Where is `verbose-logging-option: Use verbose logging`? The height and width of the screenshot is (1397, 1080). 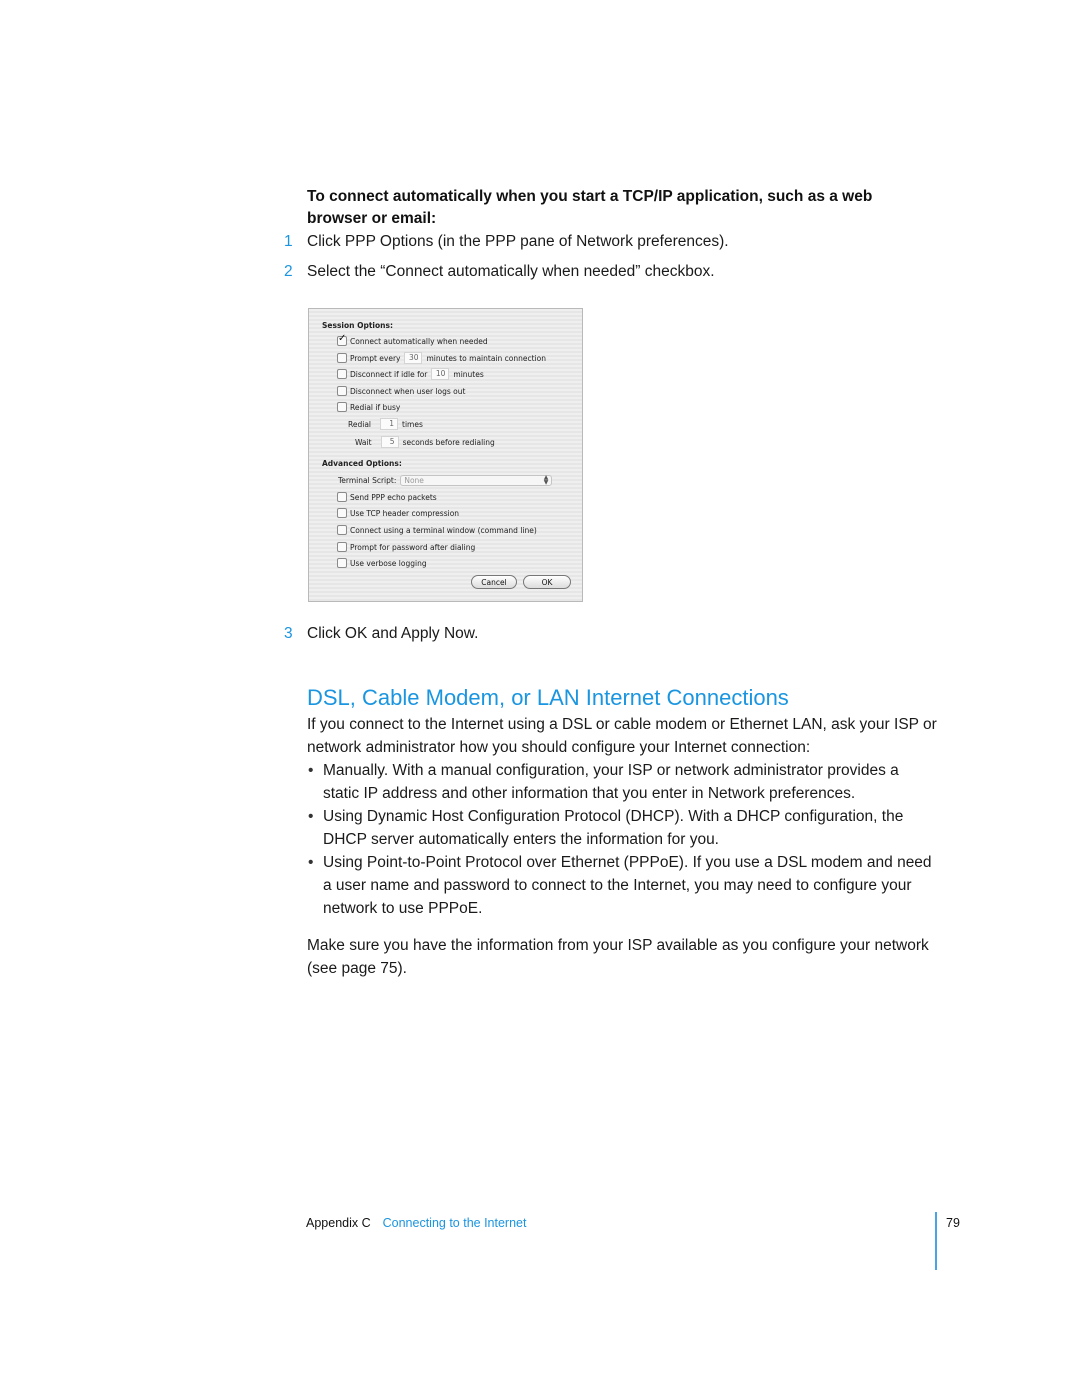
verbose-logging-option: Use verbose logging is located at coordinates (382, 563).